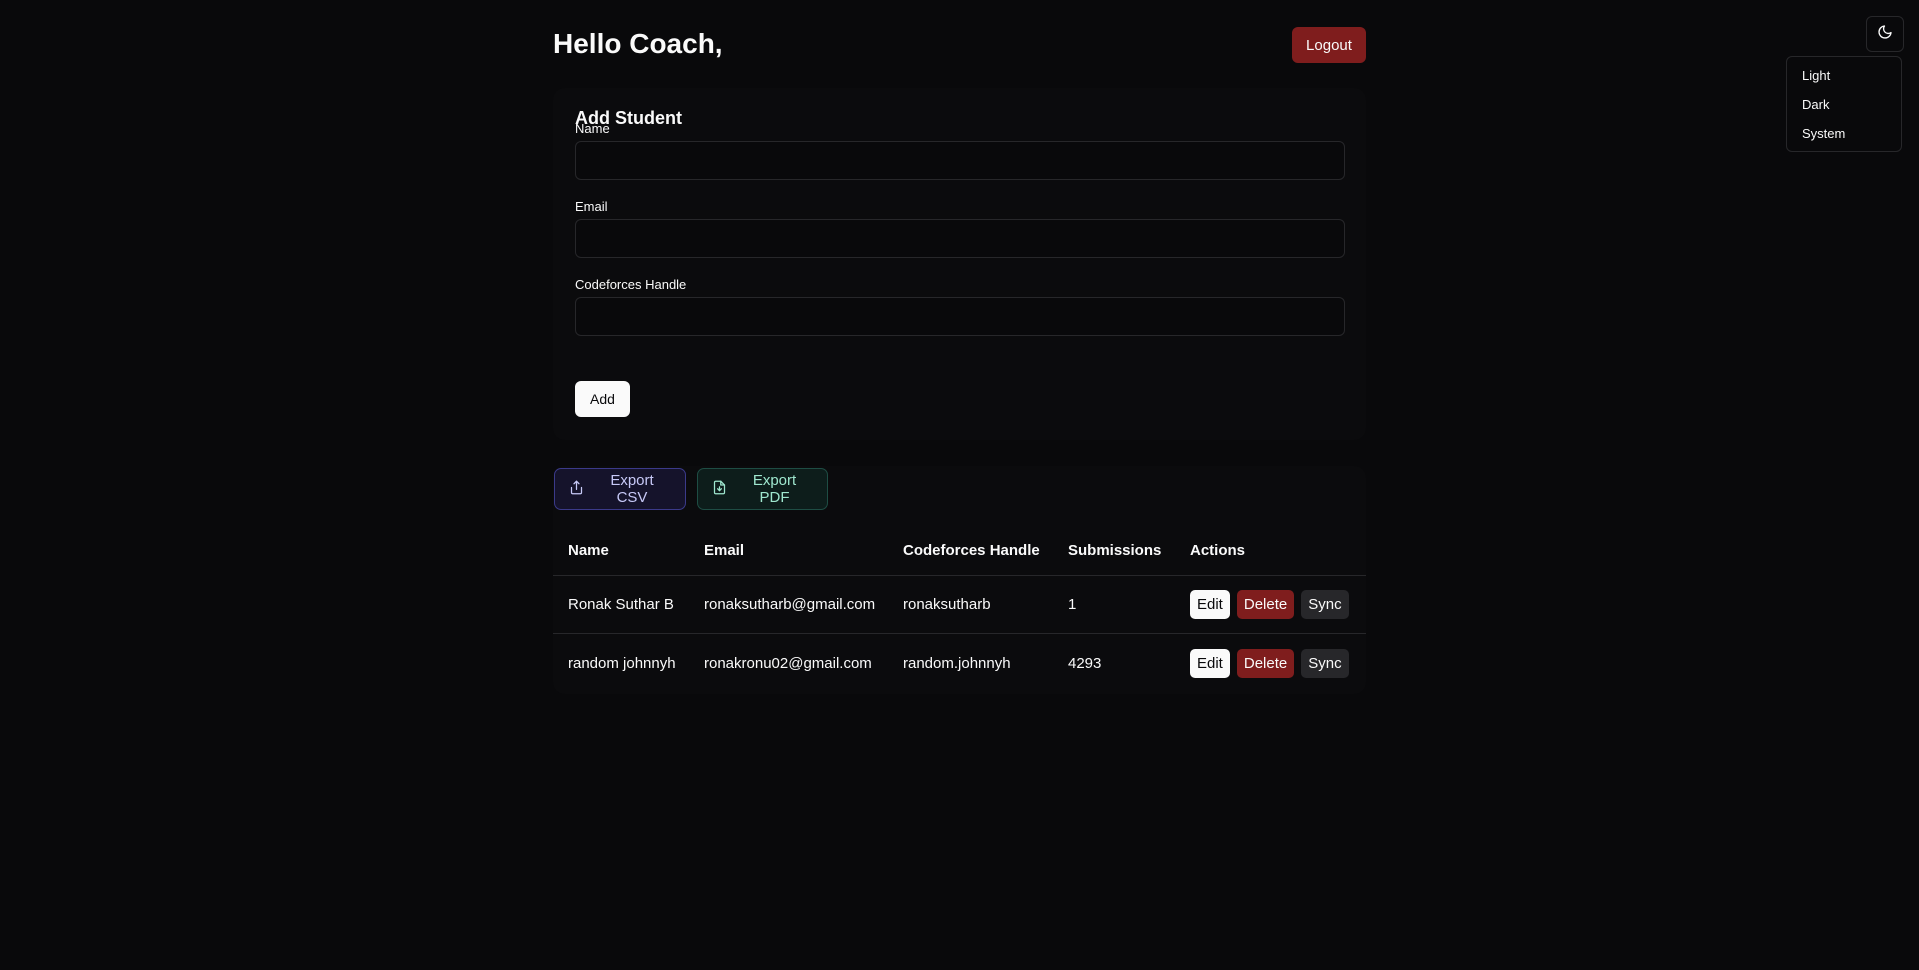 The height and width of the screenshot is (970, 1919). I want to click on email-label: Email, so click(591, 206).